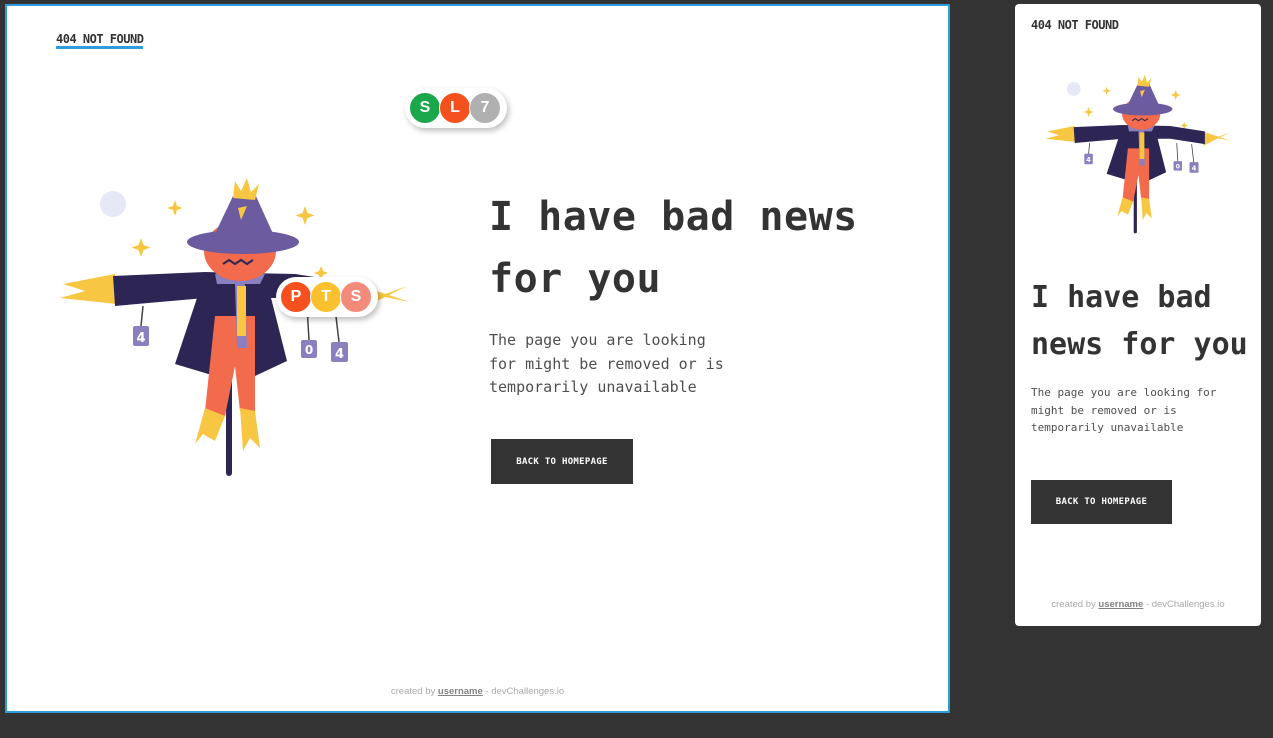 This screenshot has width=1273, height=738. What do you see at coordinates (562, 461) in the screenshot?
I see `back-to-homepage-button: BACK TO HOMEPAGE` at bounding box center [562, 461].